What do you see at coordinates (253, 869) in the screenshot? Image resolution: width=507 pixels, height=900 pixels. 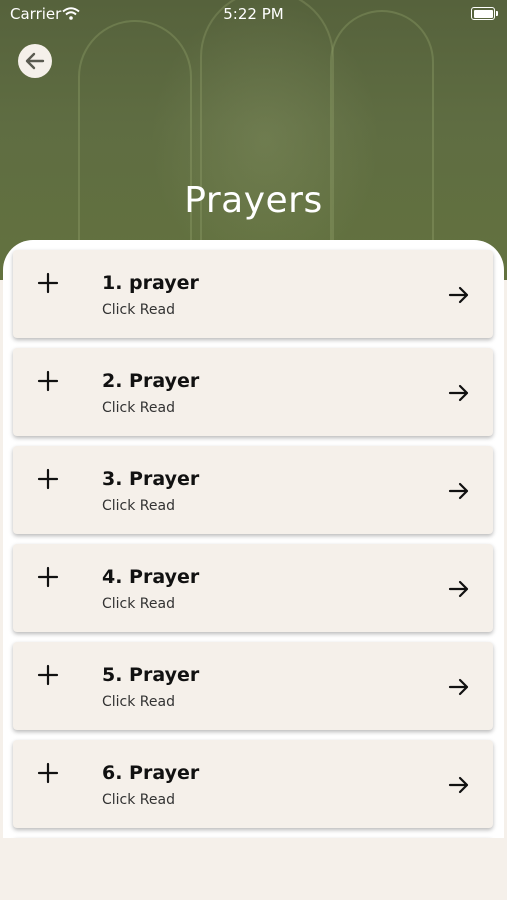 I see `bottom-bar` at bounding box center [253, 869].